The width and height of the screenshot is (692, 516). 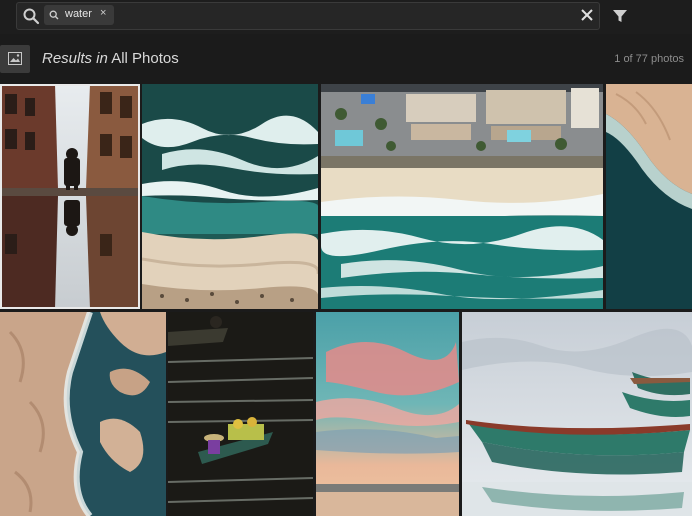 What do you see at coordinates (240, 414) in the screenshot?
I see `photo-thumbnail-floating-market` at bounding box center [240, 414].